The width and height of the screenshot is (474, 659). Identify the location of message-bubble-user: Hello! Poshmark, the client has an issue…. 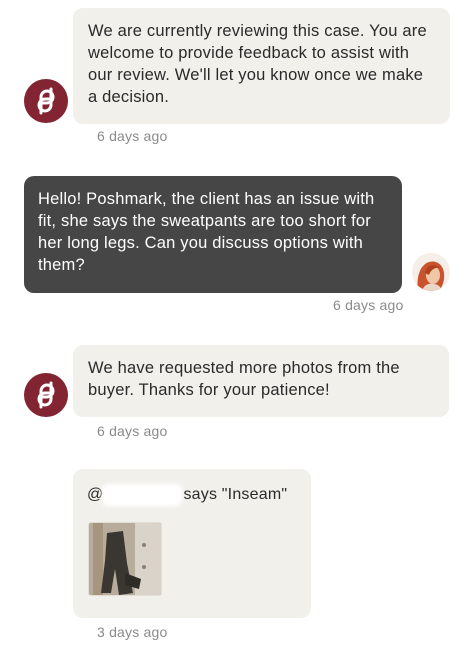
(213, 234).